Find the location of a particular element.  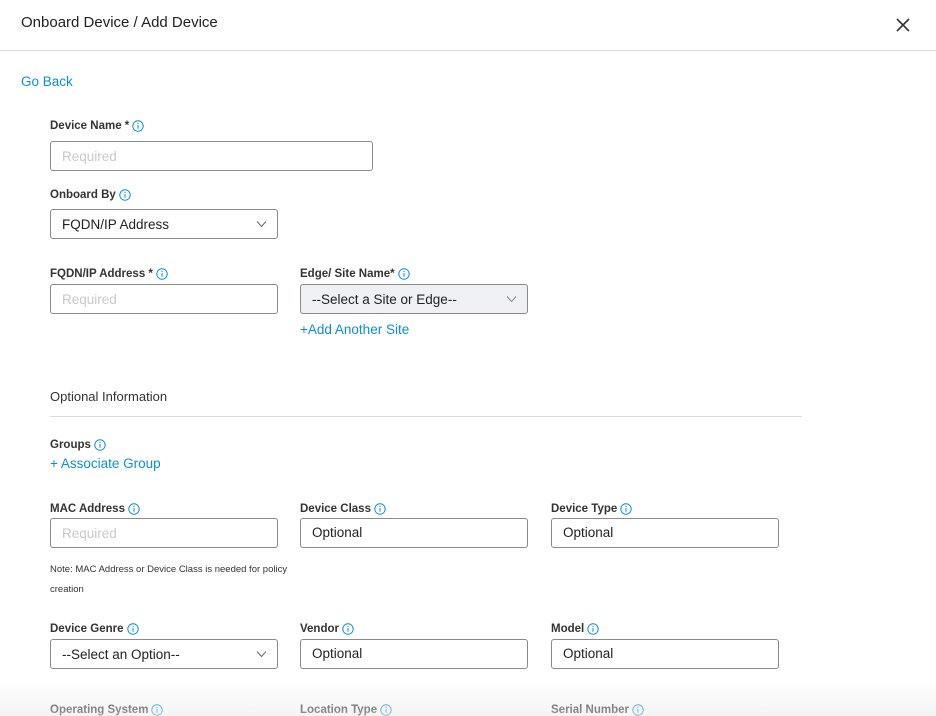

fqdn-label: FQDN/IP Address * is located at coordinates (109, 274).